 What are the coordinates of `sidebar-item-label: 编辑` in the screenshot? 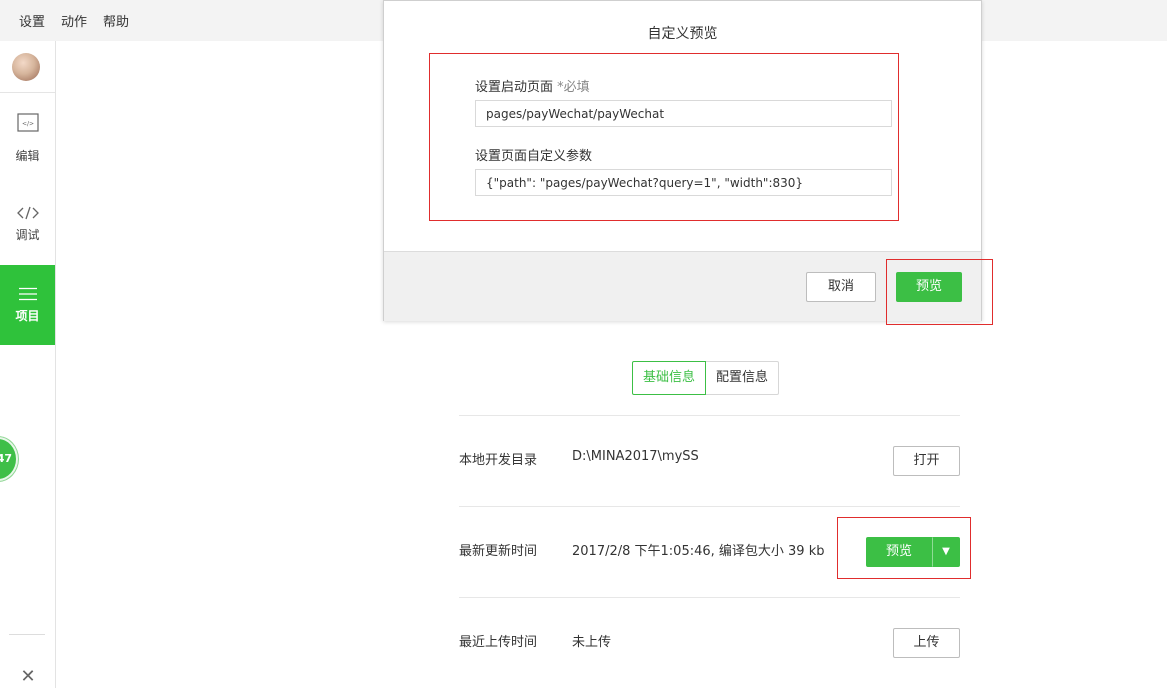 It's located at (27, 156).